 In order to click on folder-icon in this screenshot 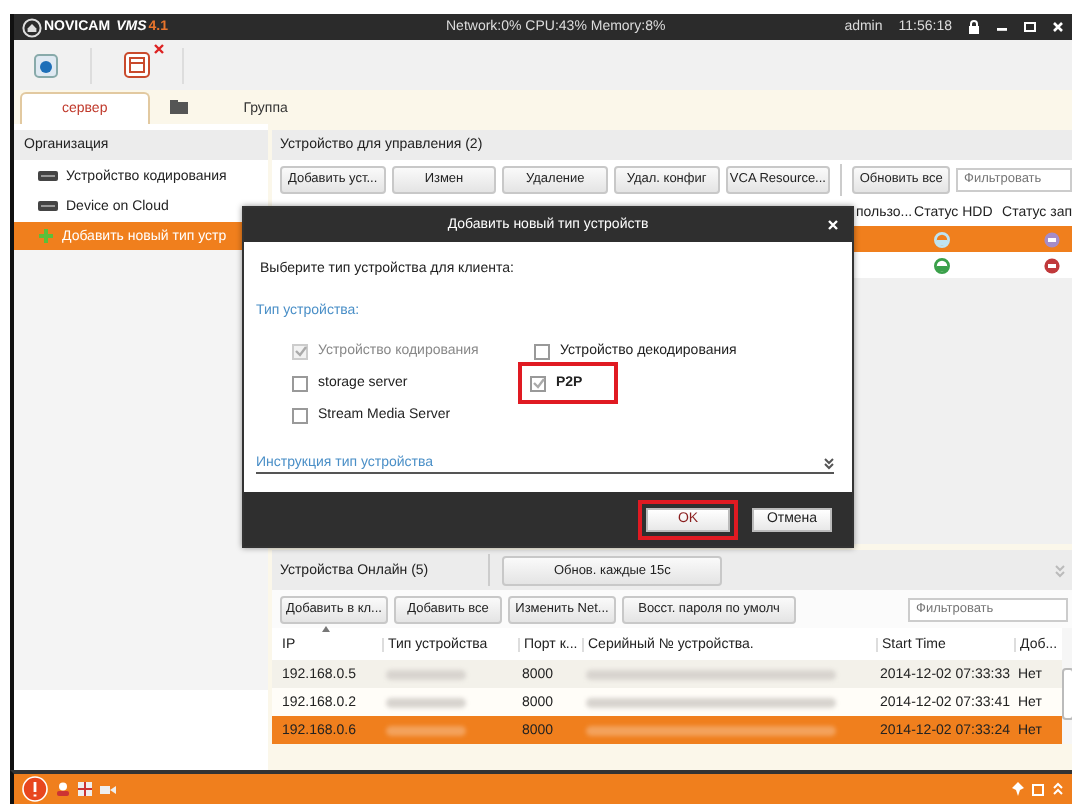, I will do `click(179, 107)`.